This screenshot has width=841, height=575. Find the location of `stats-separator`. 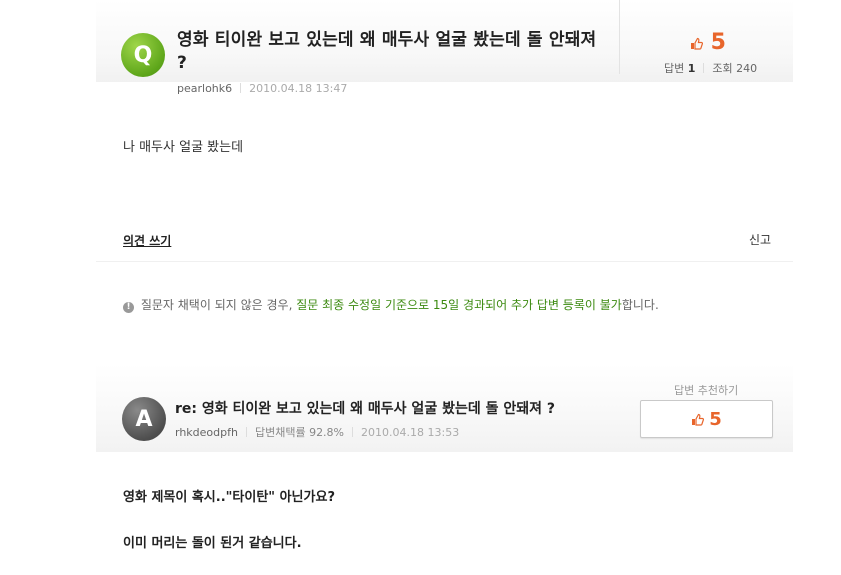

stats-separator is located at coordinates (704, 68).